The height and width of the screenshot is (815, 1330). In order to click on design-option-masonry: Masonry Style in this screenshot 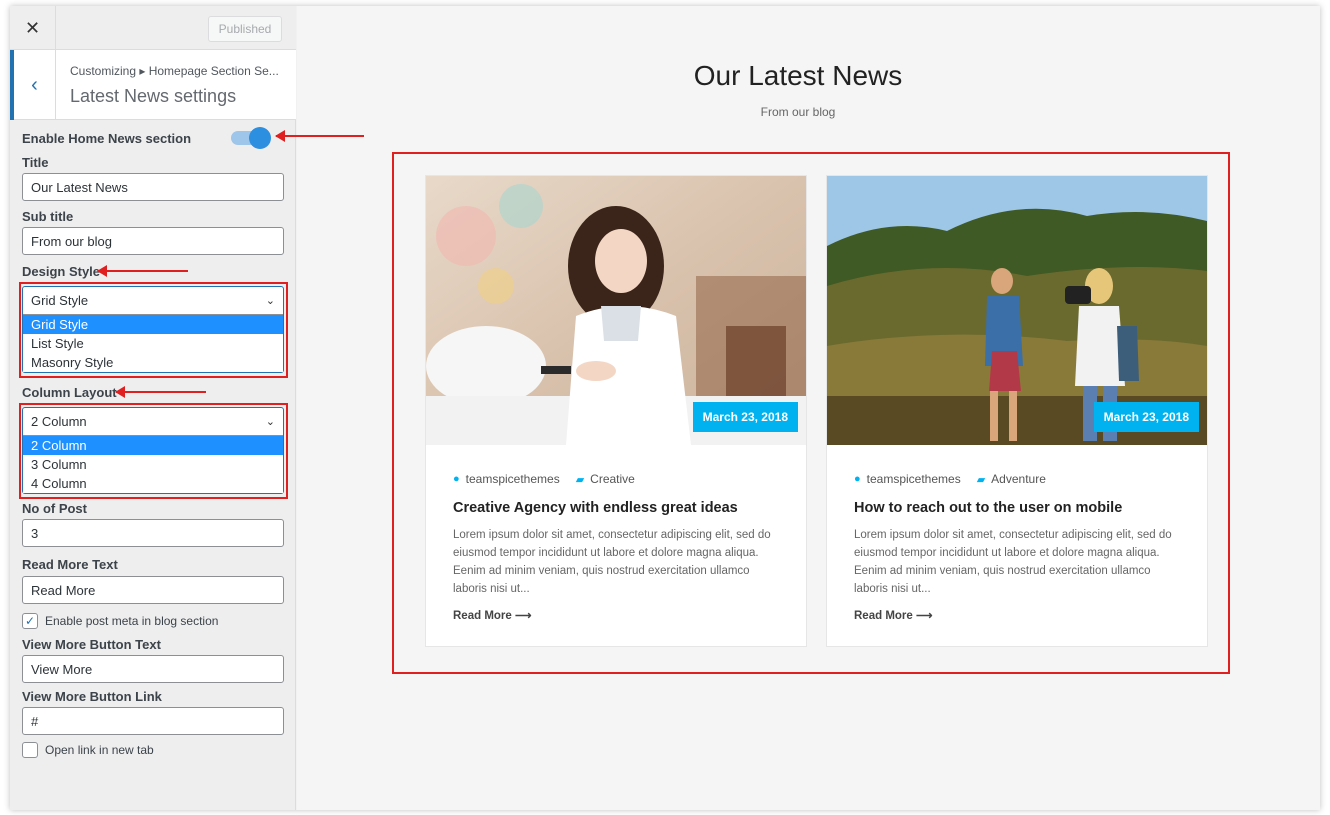, I will do `click(153, 362)`.